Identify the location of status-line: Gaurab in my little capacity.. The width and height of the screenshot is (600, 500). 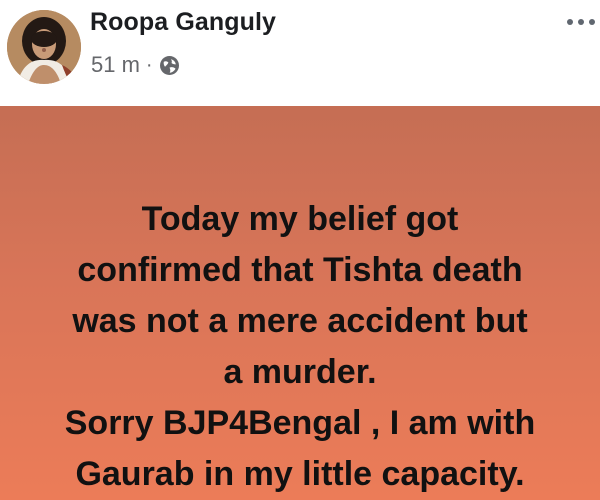
(300, 474).